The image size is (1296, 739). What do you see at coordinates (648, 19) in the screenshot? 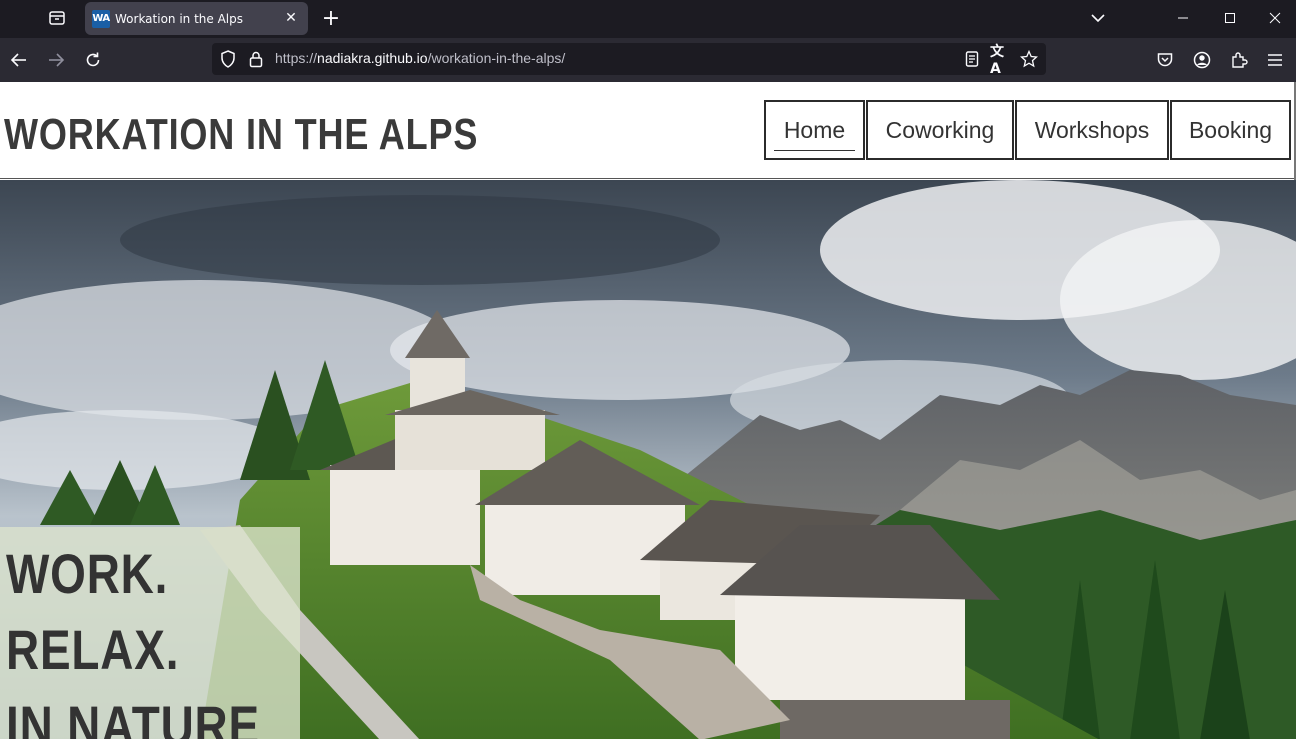
I see `browser-tab-strip: WA Workation in the Alps ✕ +` at bounding box center [648, 19].